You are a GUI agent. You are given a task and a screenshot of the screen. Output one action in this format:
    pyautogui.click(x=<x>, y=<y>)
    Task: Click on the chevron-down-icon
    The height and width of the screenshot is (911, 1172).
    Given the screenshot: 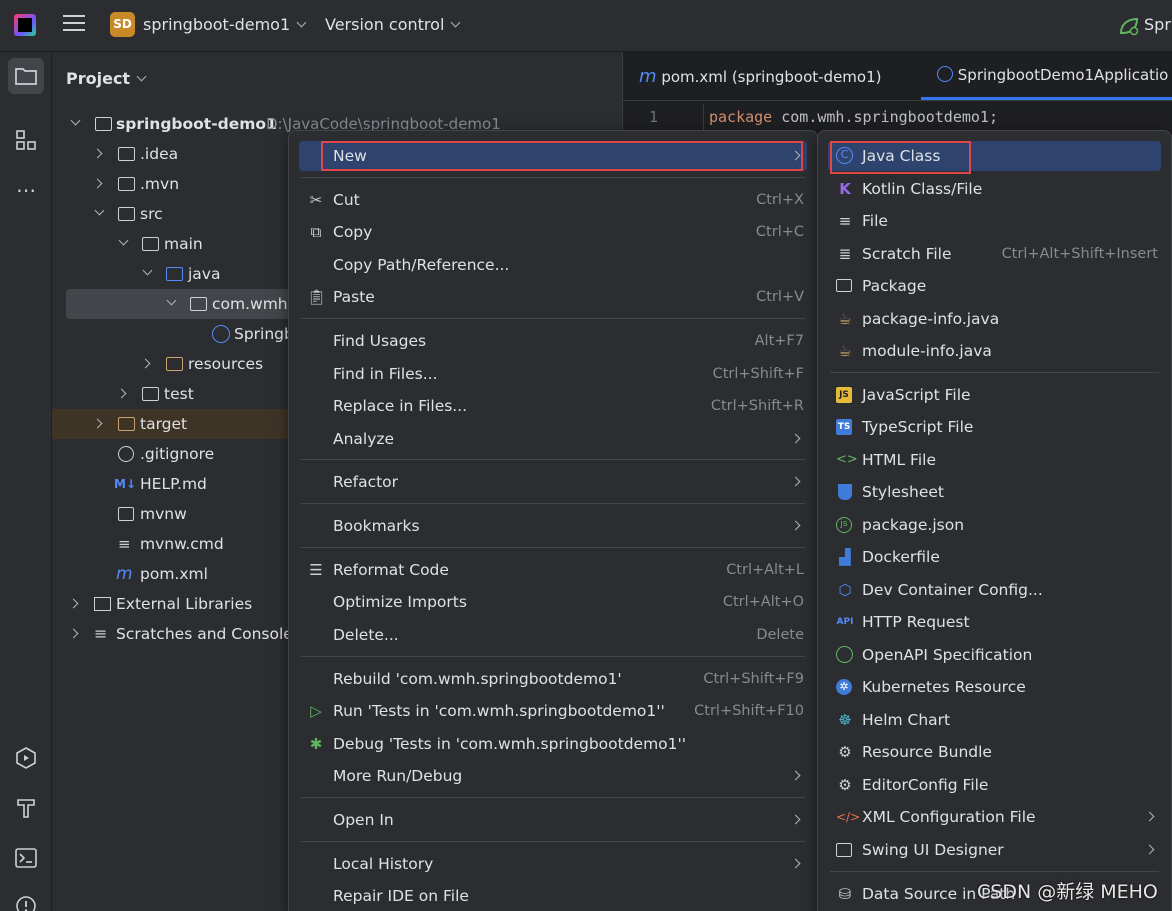 What is the action you would take?
    pyautogui.click(x=99, y=210)
    